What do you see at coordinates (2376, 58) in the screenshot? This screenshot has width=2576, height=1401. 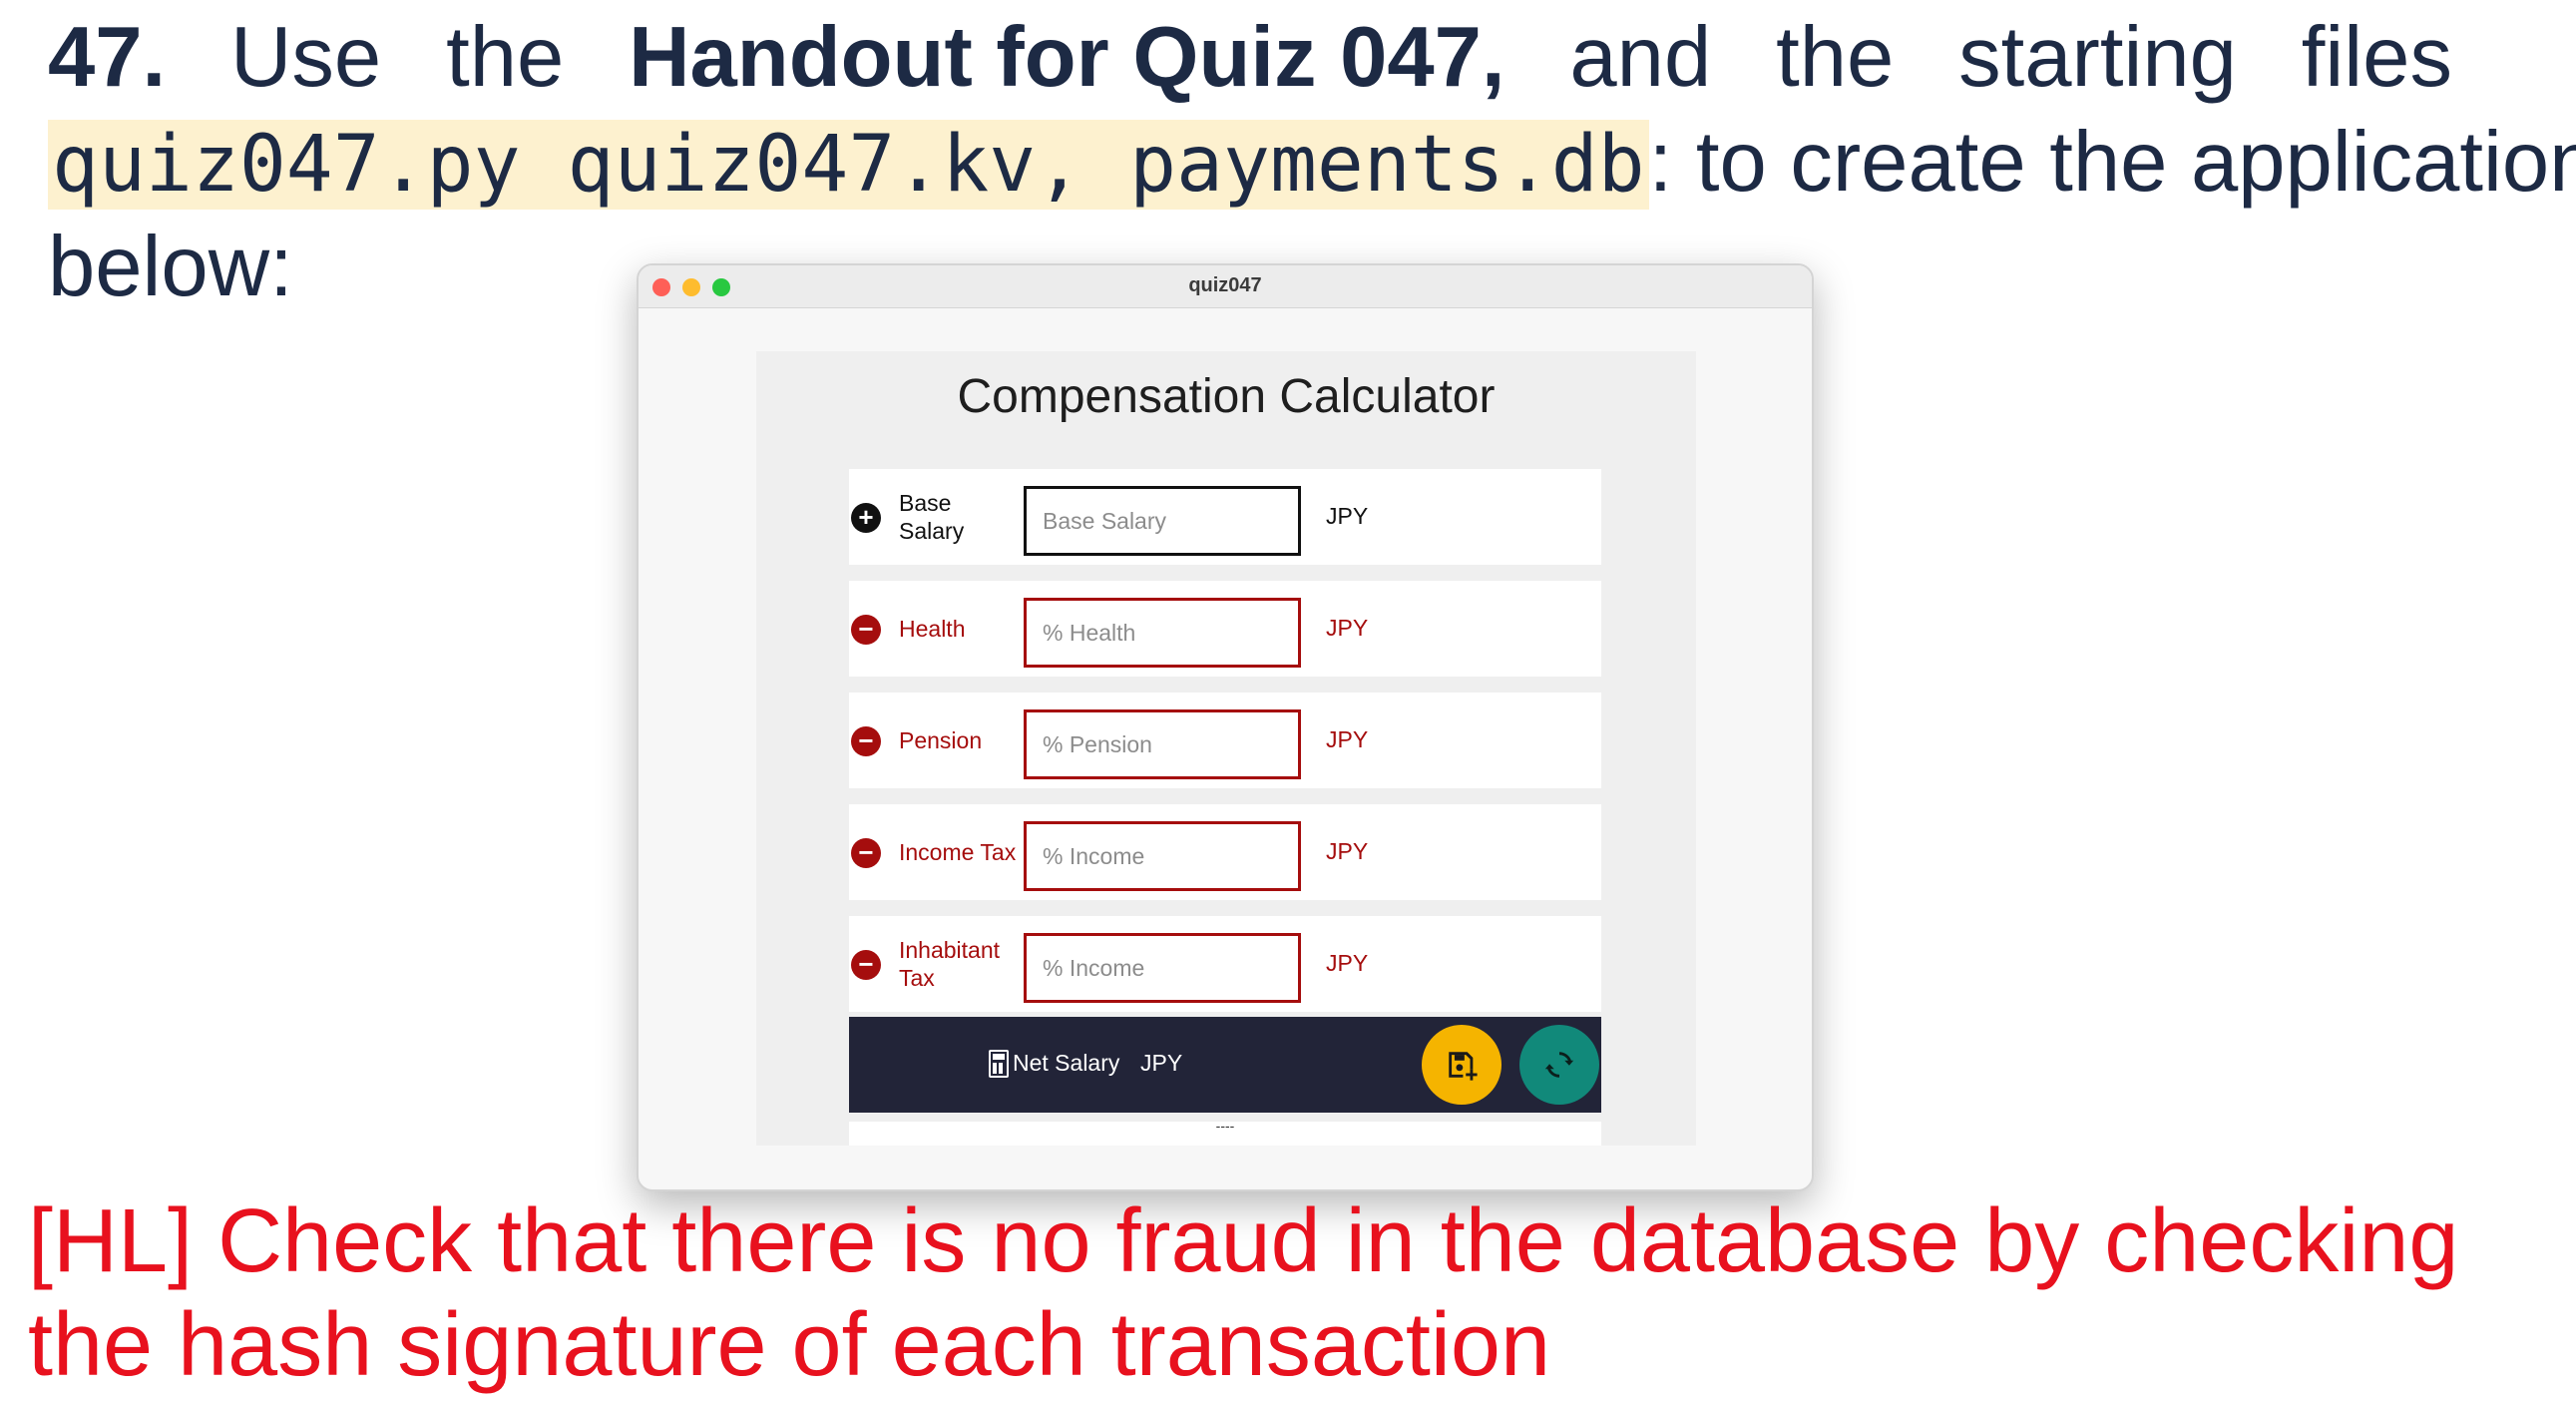 I see `word: files` at bounding box center [2376, 58].